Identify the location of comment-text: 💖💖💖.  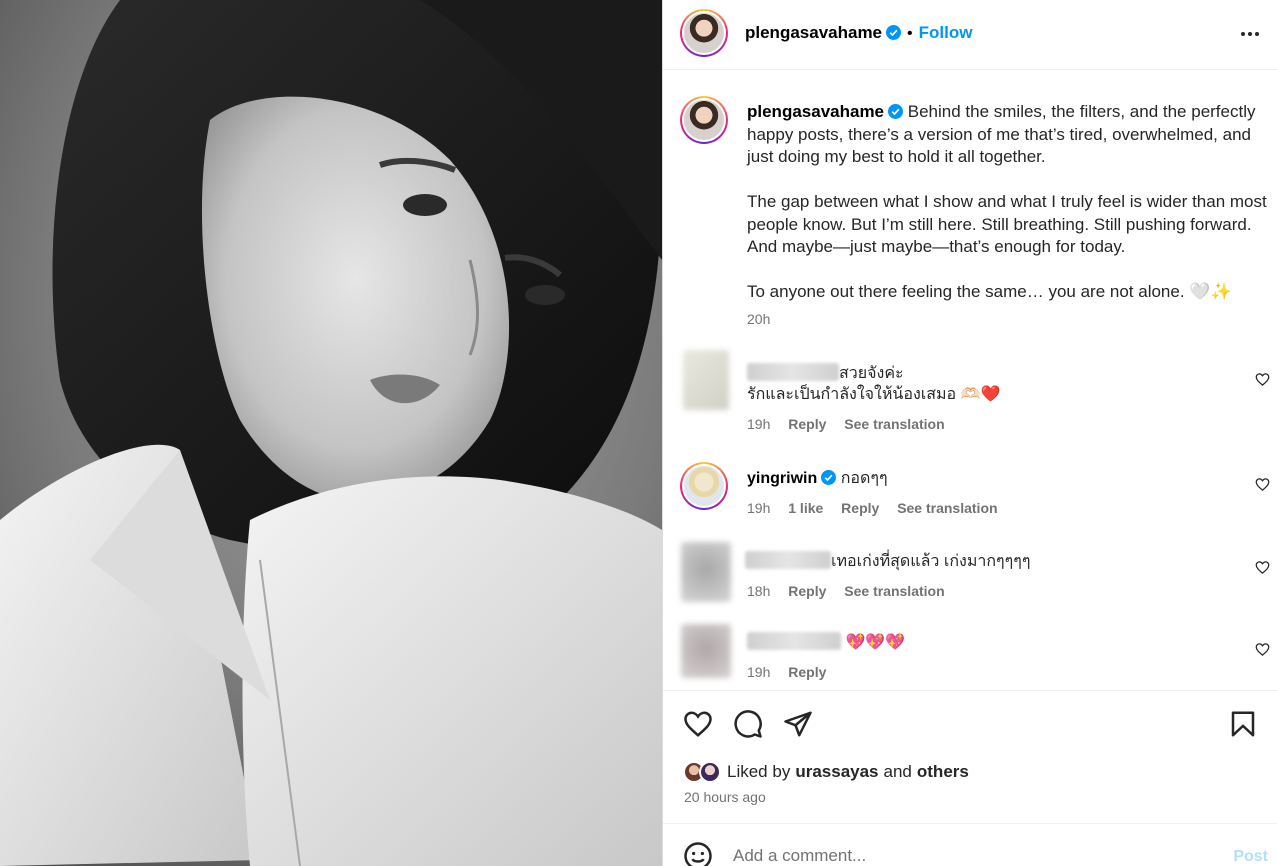
(875, 642).